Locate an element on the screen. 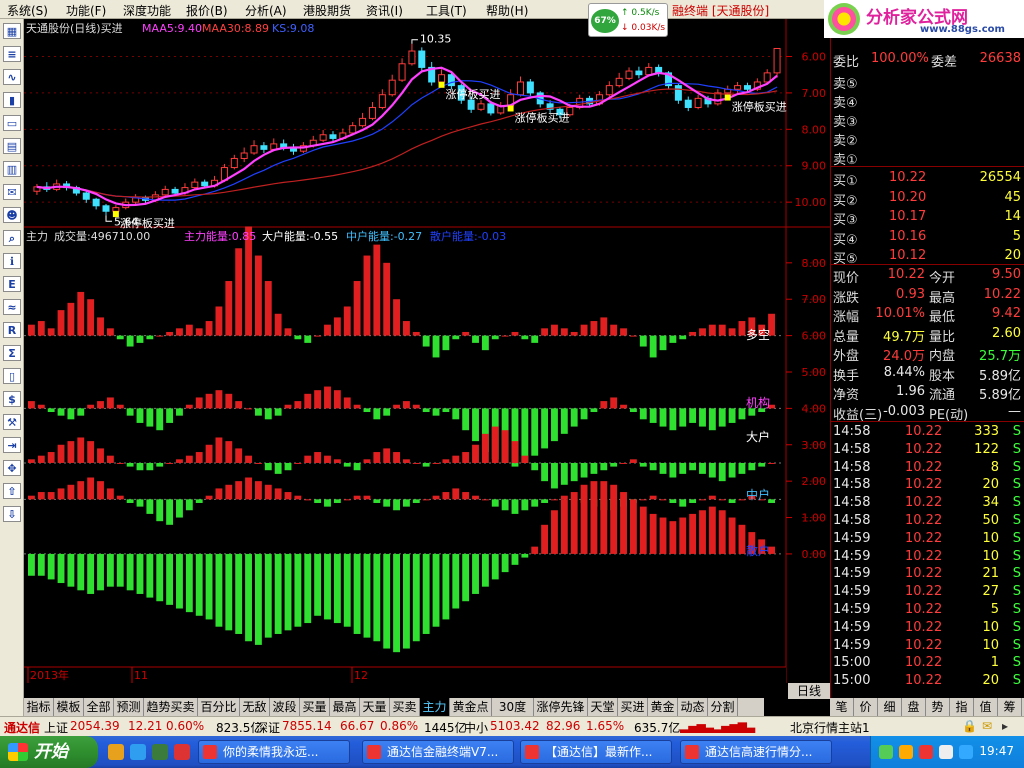  quote-tab-2: 细 is located at coordinates (890, 707).